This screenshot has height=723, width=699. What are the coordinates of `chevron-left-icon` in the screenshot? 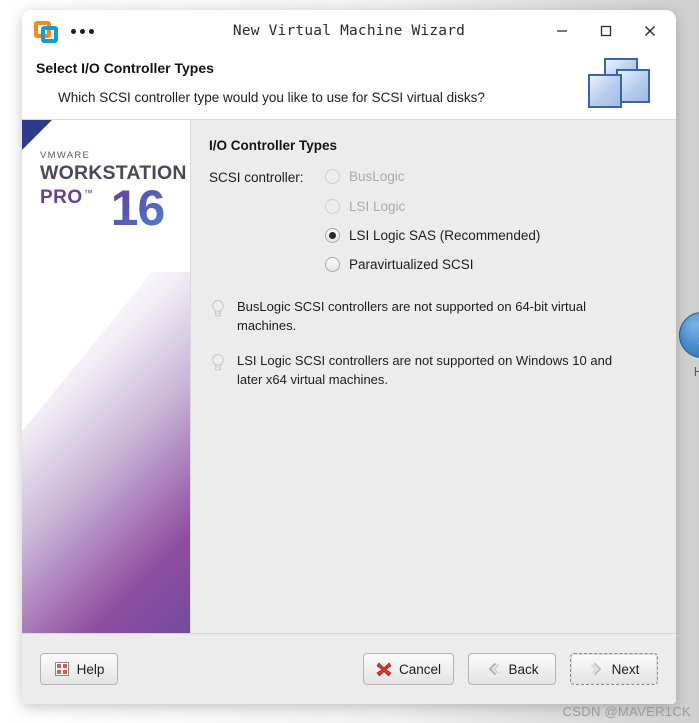 It's located at (494, 669).